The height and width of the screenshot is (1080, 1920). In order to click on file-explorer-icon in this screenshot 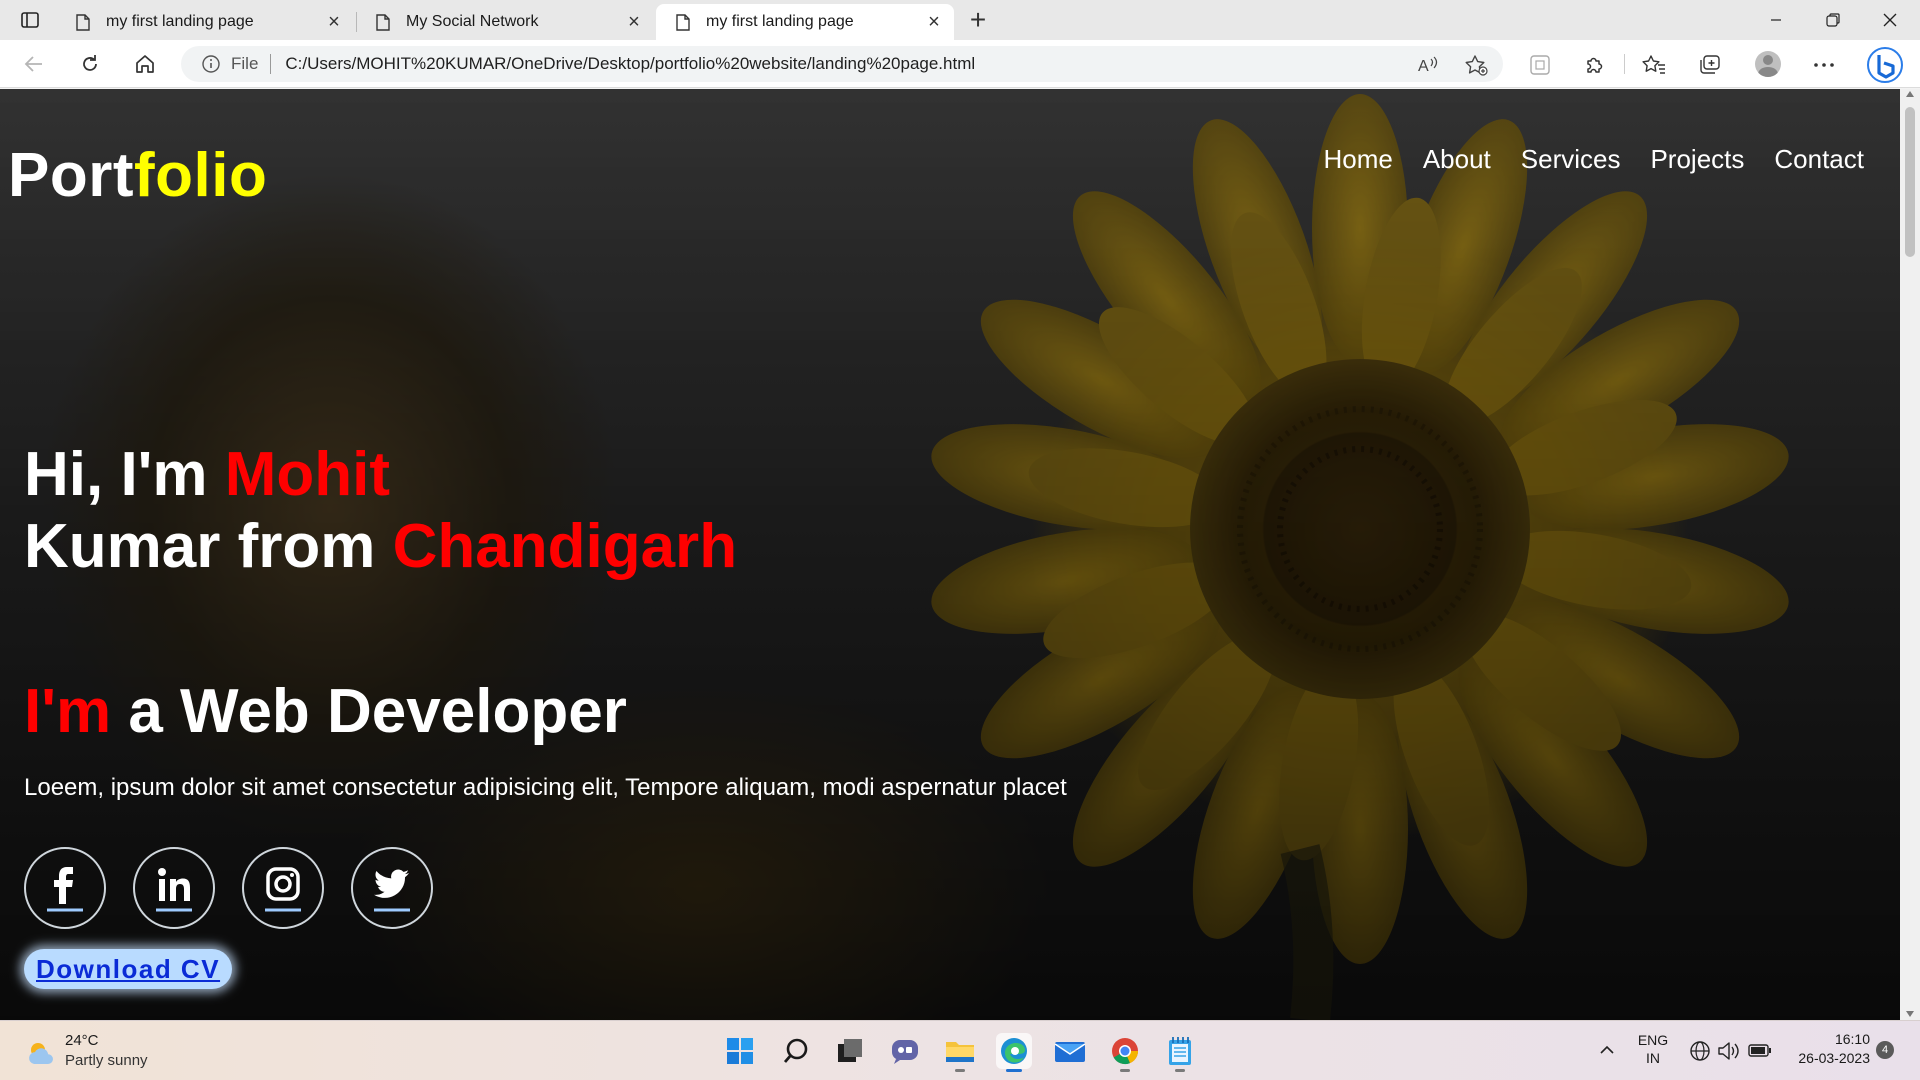, I will do `click(960, 1052)`.